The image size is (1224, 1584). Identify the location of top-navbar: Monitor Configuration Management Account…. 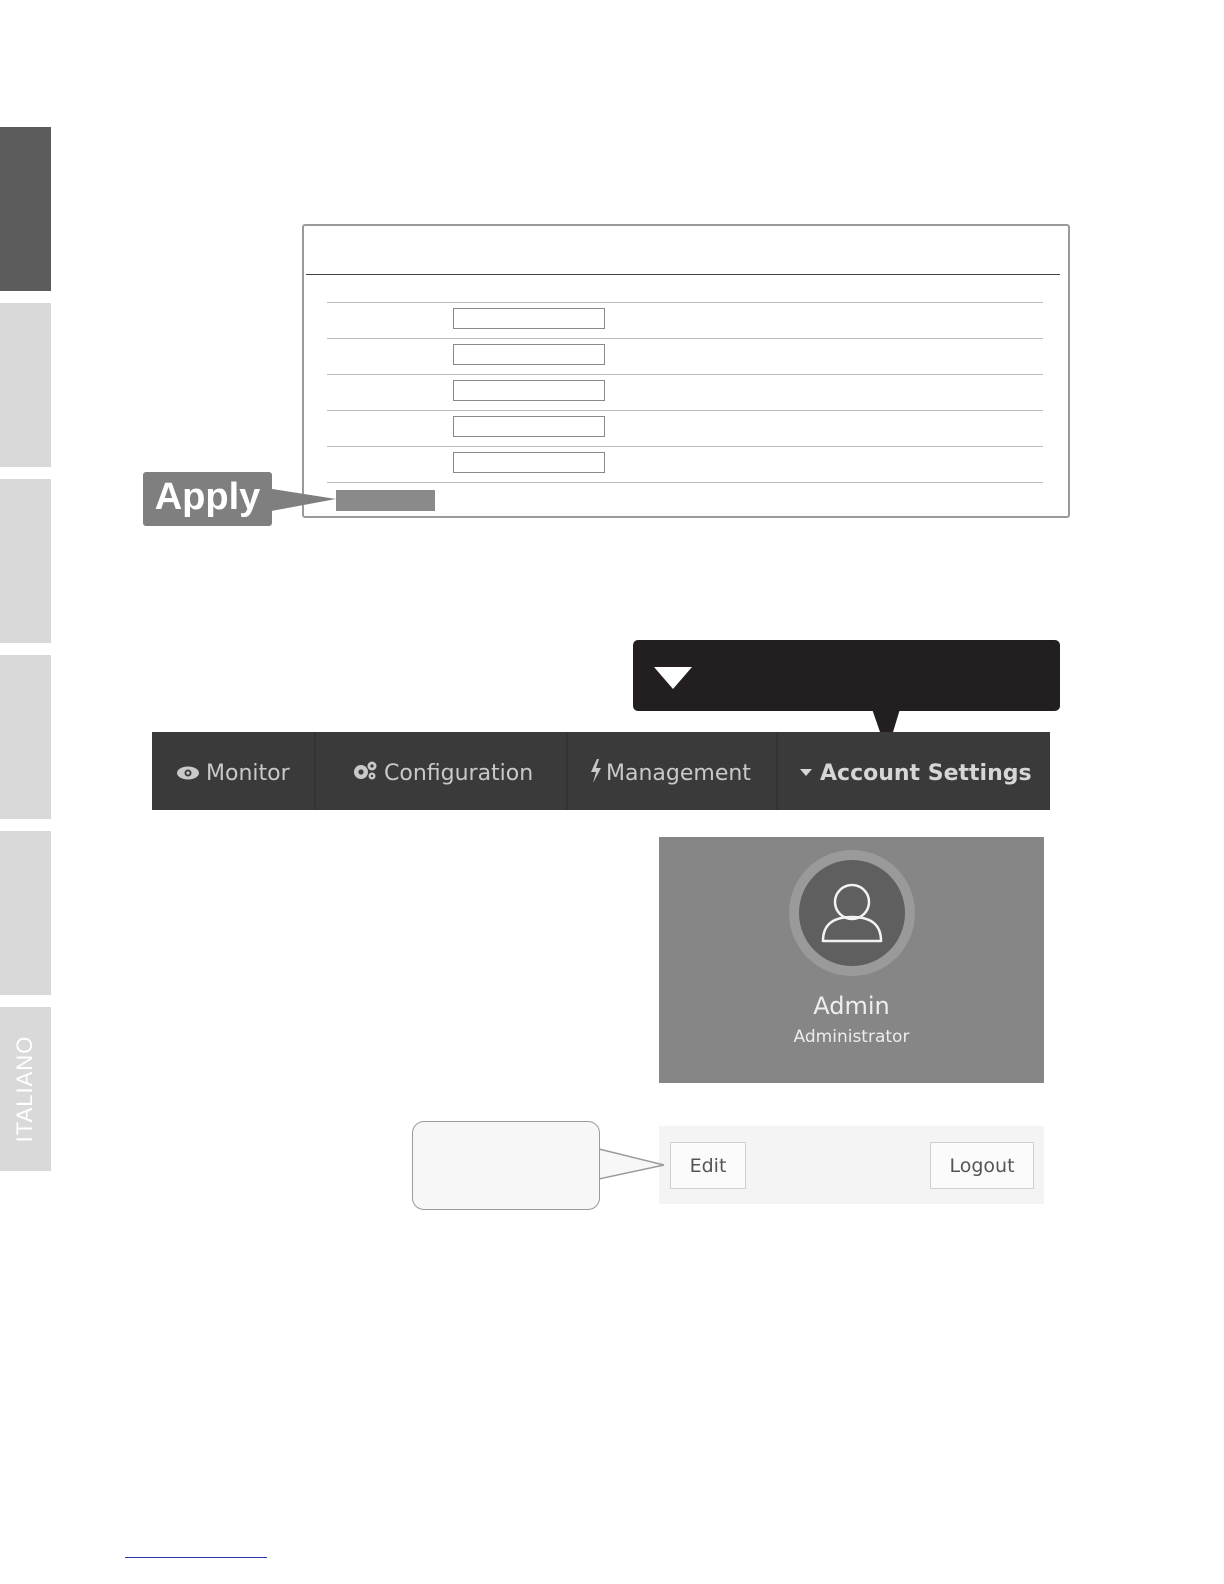
(601, 771).